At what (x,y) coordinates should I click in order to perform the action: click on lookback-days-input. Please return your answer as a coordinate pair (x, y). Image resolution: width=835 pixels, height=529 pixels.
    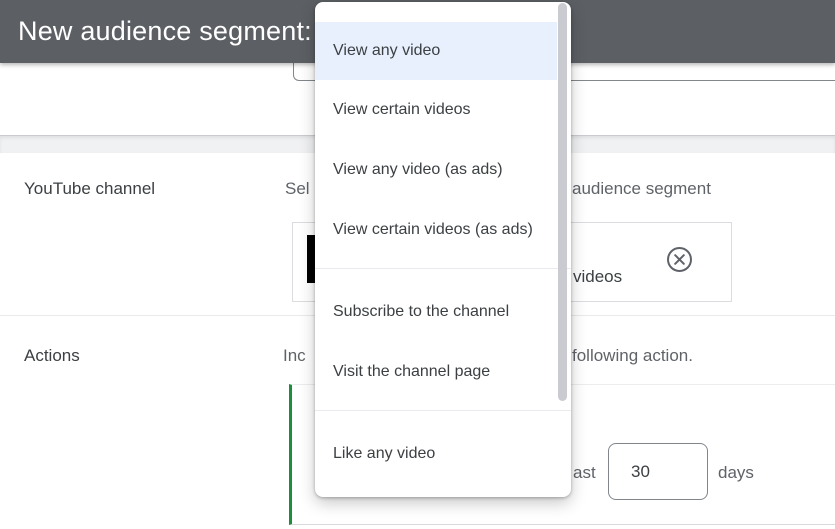
    Looking at the image, I should click on (658, 471).